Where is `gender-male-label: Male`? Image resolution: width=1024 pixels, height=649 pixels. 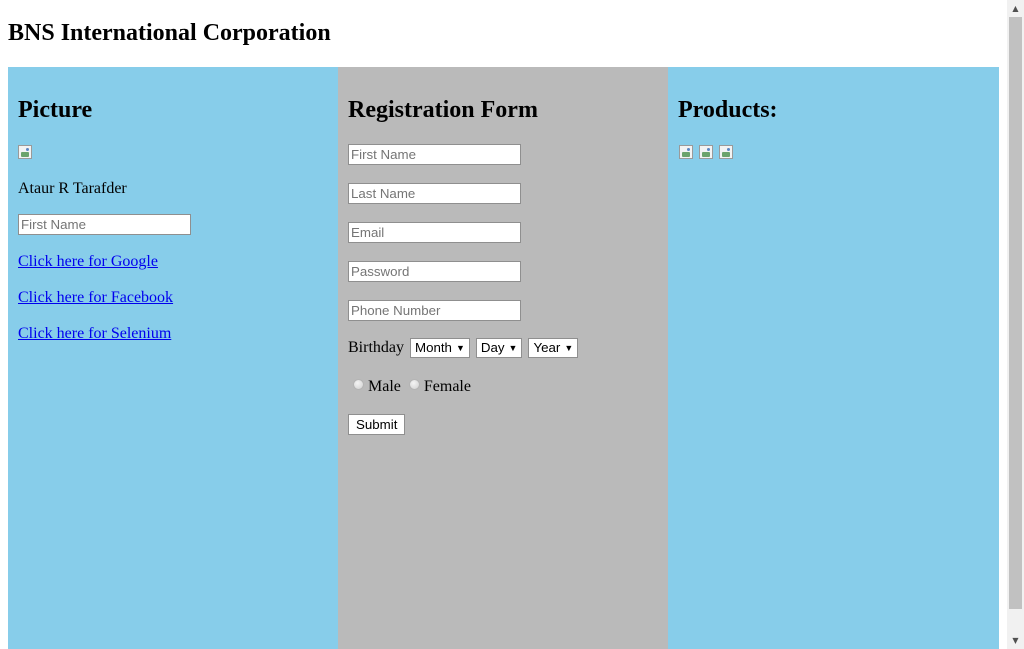
gender-male-label: Male is located at coordinates (384, 386).